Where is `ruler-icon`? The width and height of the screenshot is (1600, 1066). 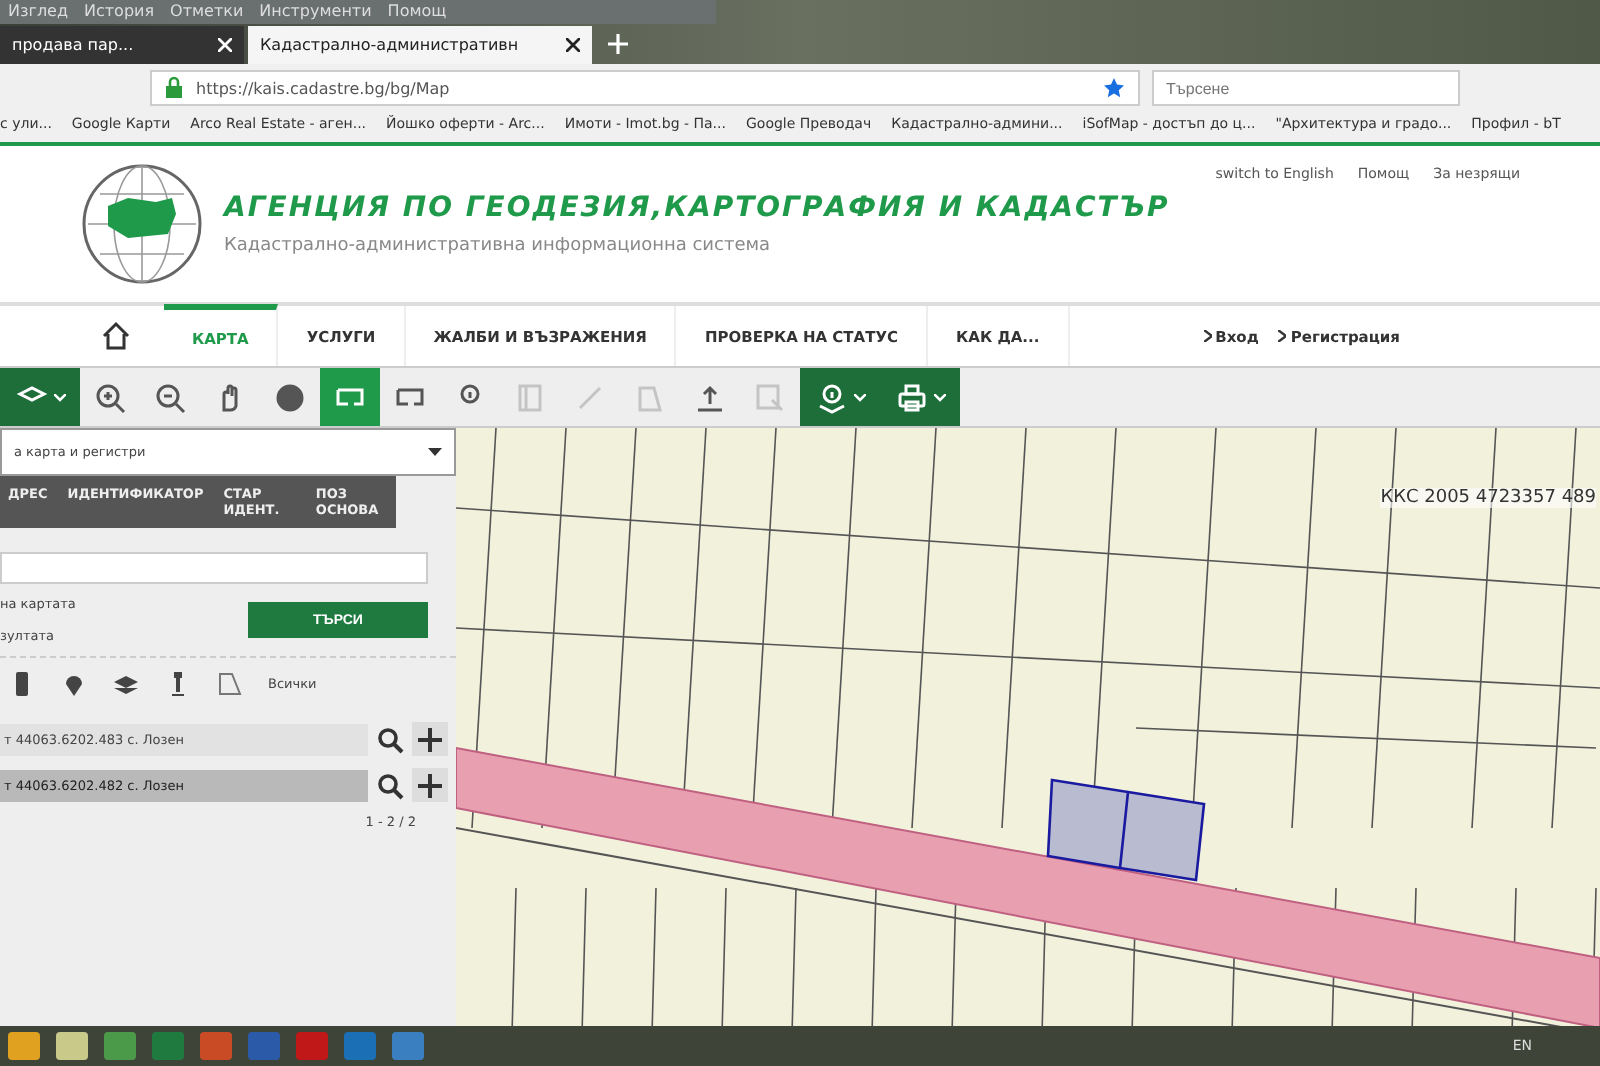
ruler-icon is located at coordinates (590, 397).